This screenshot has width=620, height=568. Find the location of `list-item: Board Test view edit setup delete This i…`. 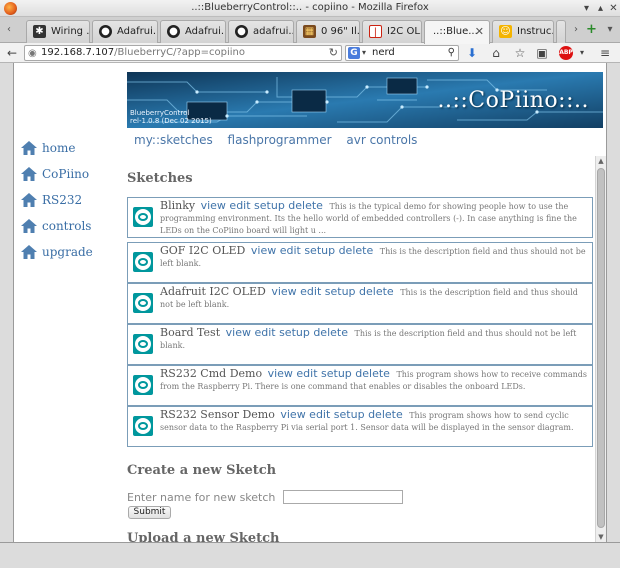

list-item: Board Test view edit setup delete This i… is located at coordinates (360, 344).